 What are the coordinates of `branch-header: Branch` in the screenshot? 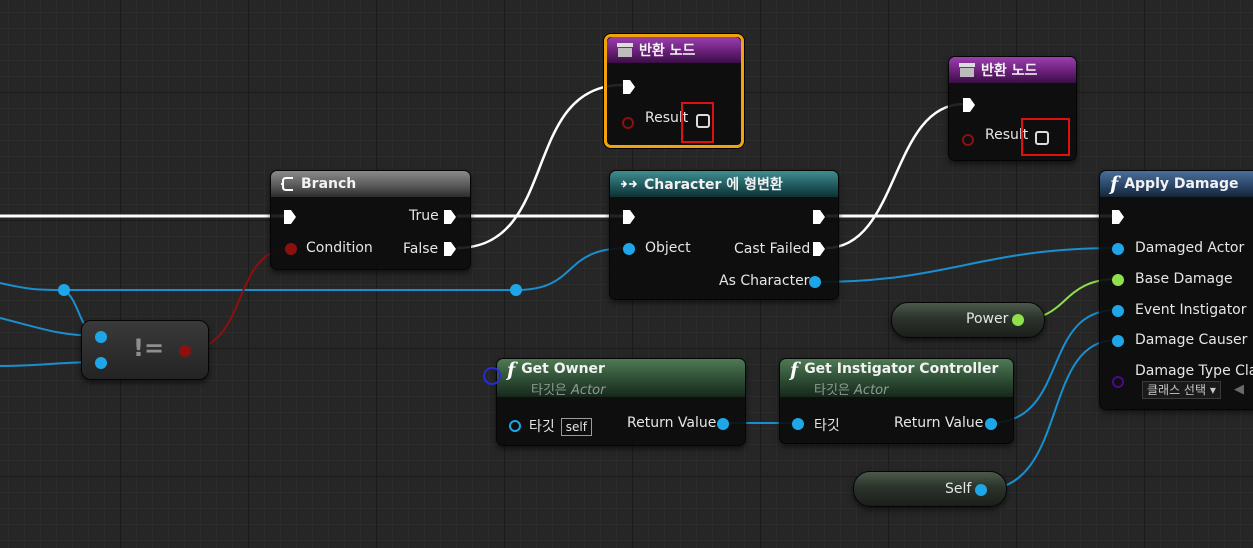 It's located at (370, 184).